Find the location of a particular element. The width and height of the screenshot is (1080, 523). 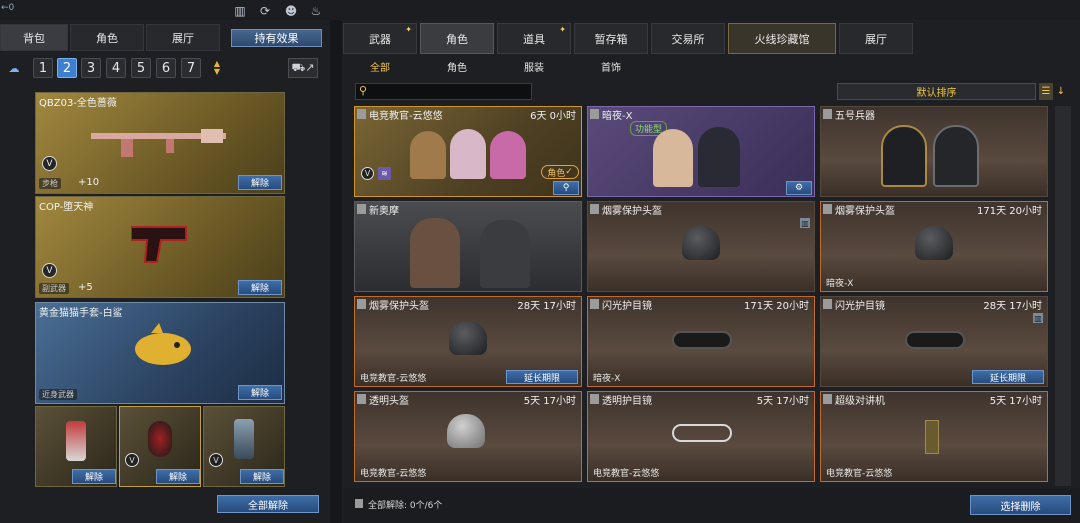

item-name: 电竞教官-云悠悠 is located at coordinates (406, 116).